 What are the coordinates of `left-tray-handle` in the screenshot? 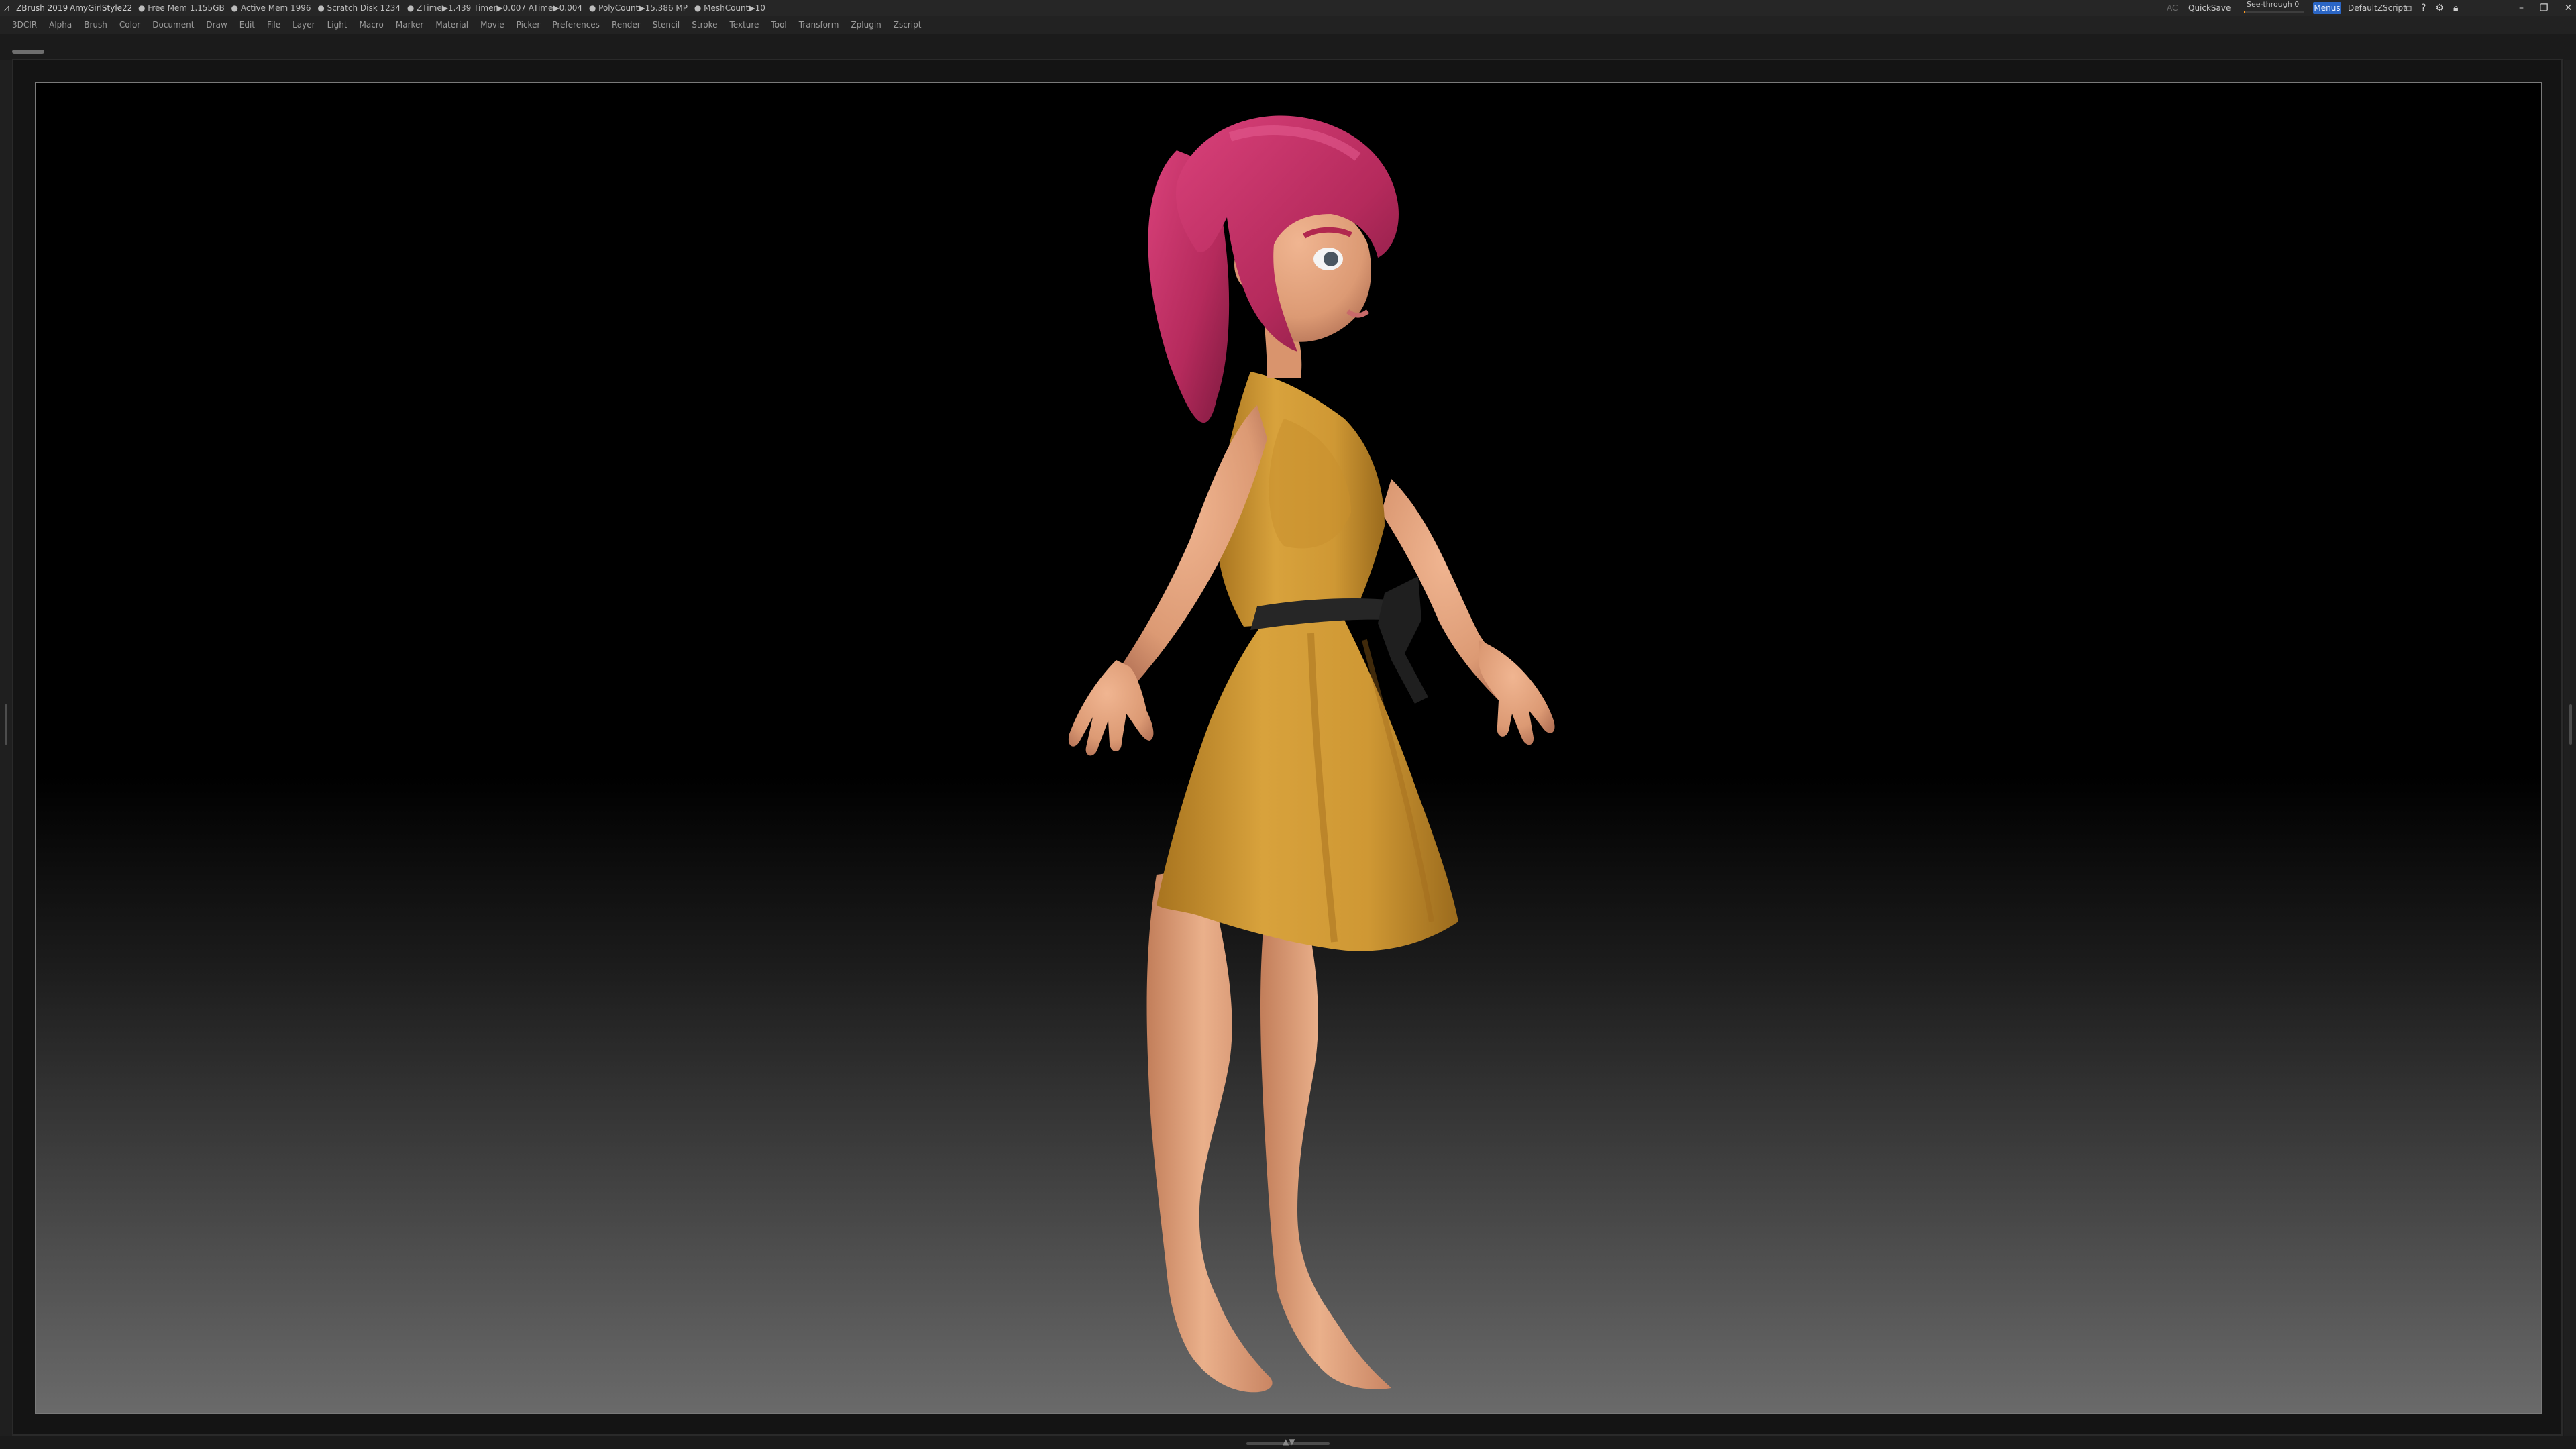 It's located at (6, 724).